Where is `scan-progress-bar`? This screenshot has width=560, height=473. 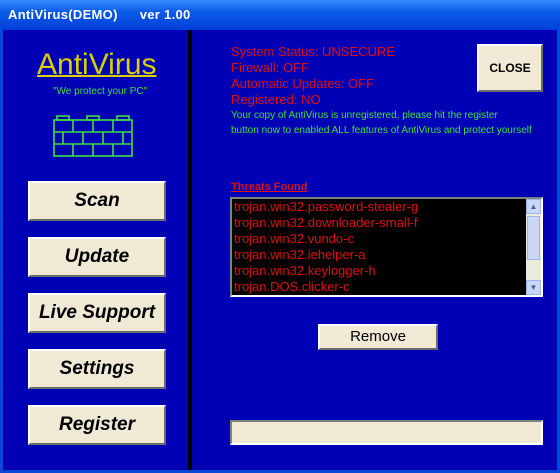
scan-progress-bar is located at coordinates (386, 432).